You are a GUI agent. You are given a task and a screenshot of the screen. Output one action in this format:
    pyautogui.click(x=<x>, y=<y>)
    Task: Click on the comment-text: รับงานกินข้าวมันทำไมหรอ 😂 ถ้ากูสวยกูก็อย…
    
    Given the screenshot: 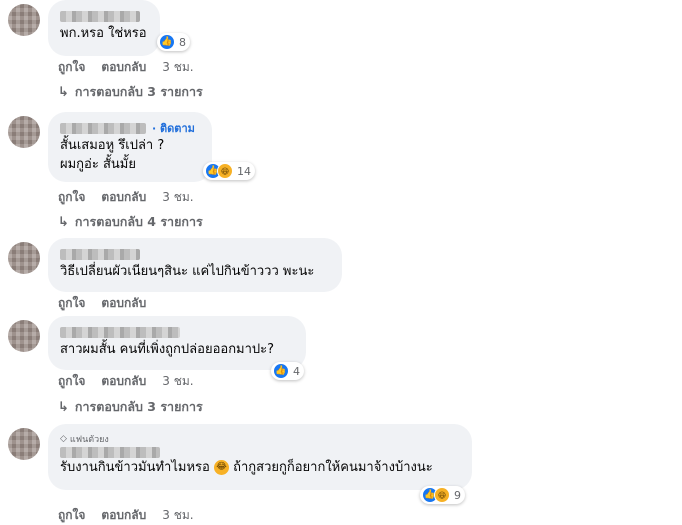 What is the action you would take?
    pyautogui.click(x=260, y=467)
    